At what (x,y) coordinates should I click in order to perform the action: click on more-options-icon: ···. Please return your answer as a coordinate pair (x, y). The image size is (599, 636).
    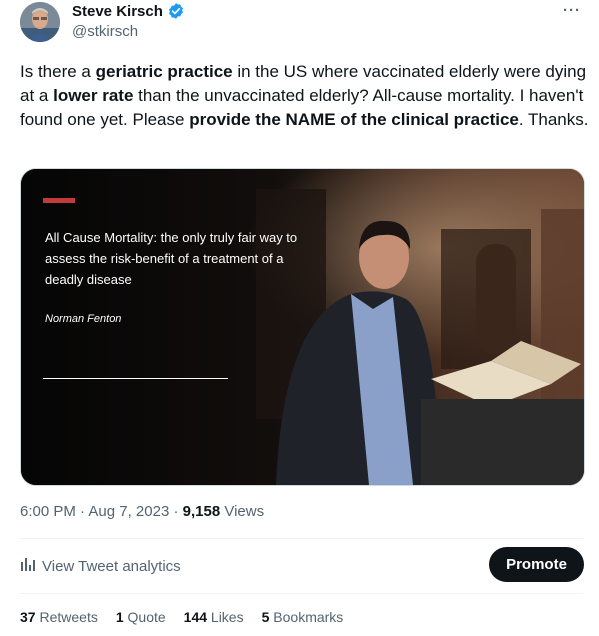
    Looking at the image, I should click on (572, 10).